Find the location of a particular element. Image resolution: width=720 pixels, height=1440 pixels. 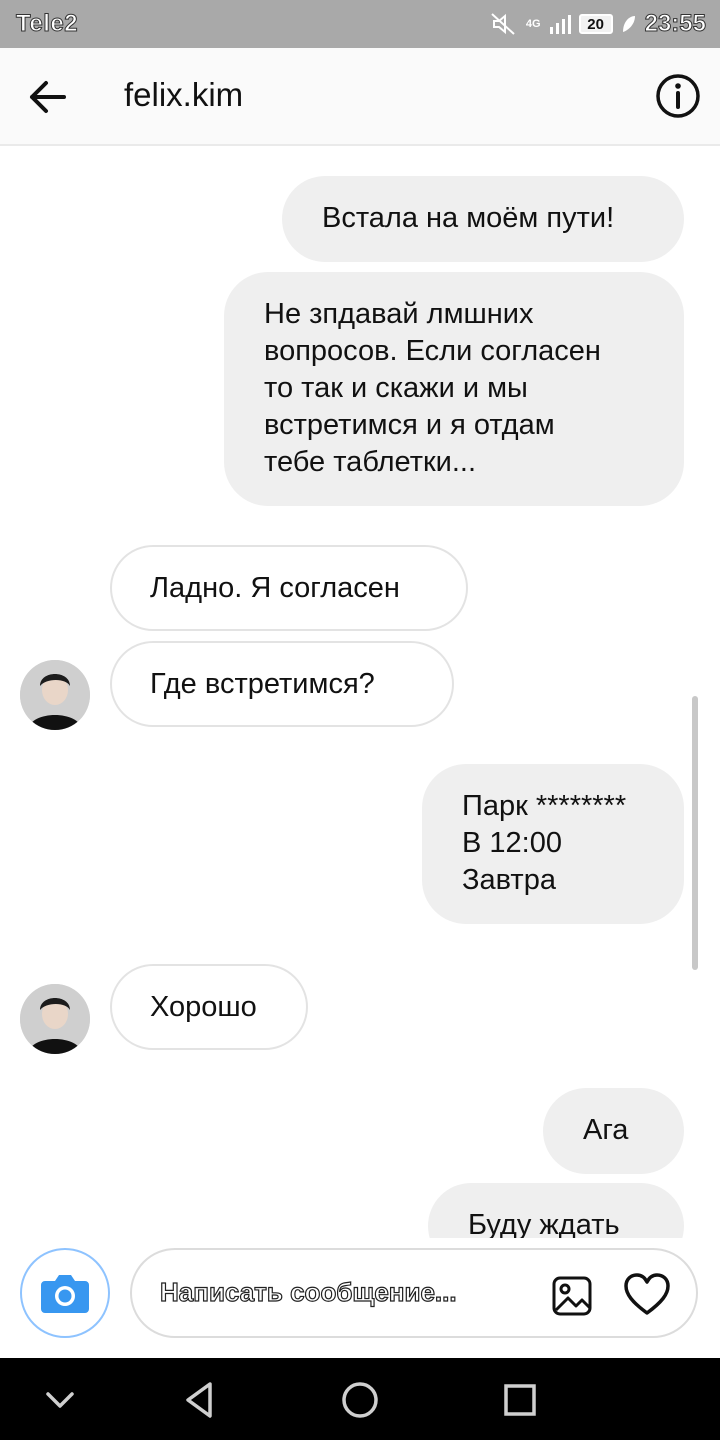

message-incoming: Ладно. Я согласен is located at coordinates (289, 588).